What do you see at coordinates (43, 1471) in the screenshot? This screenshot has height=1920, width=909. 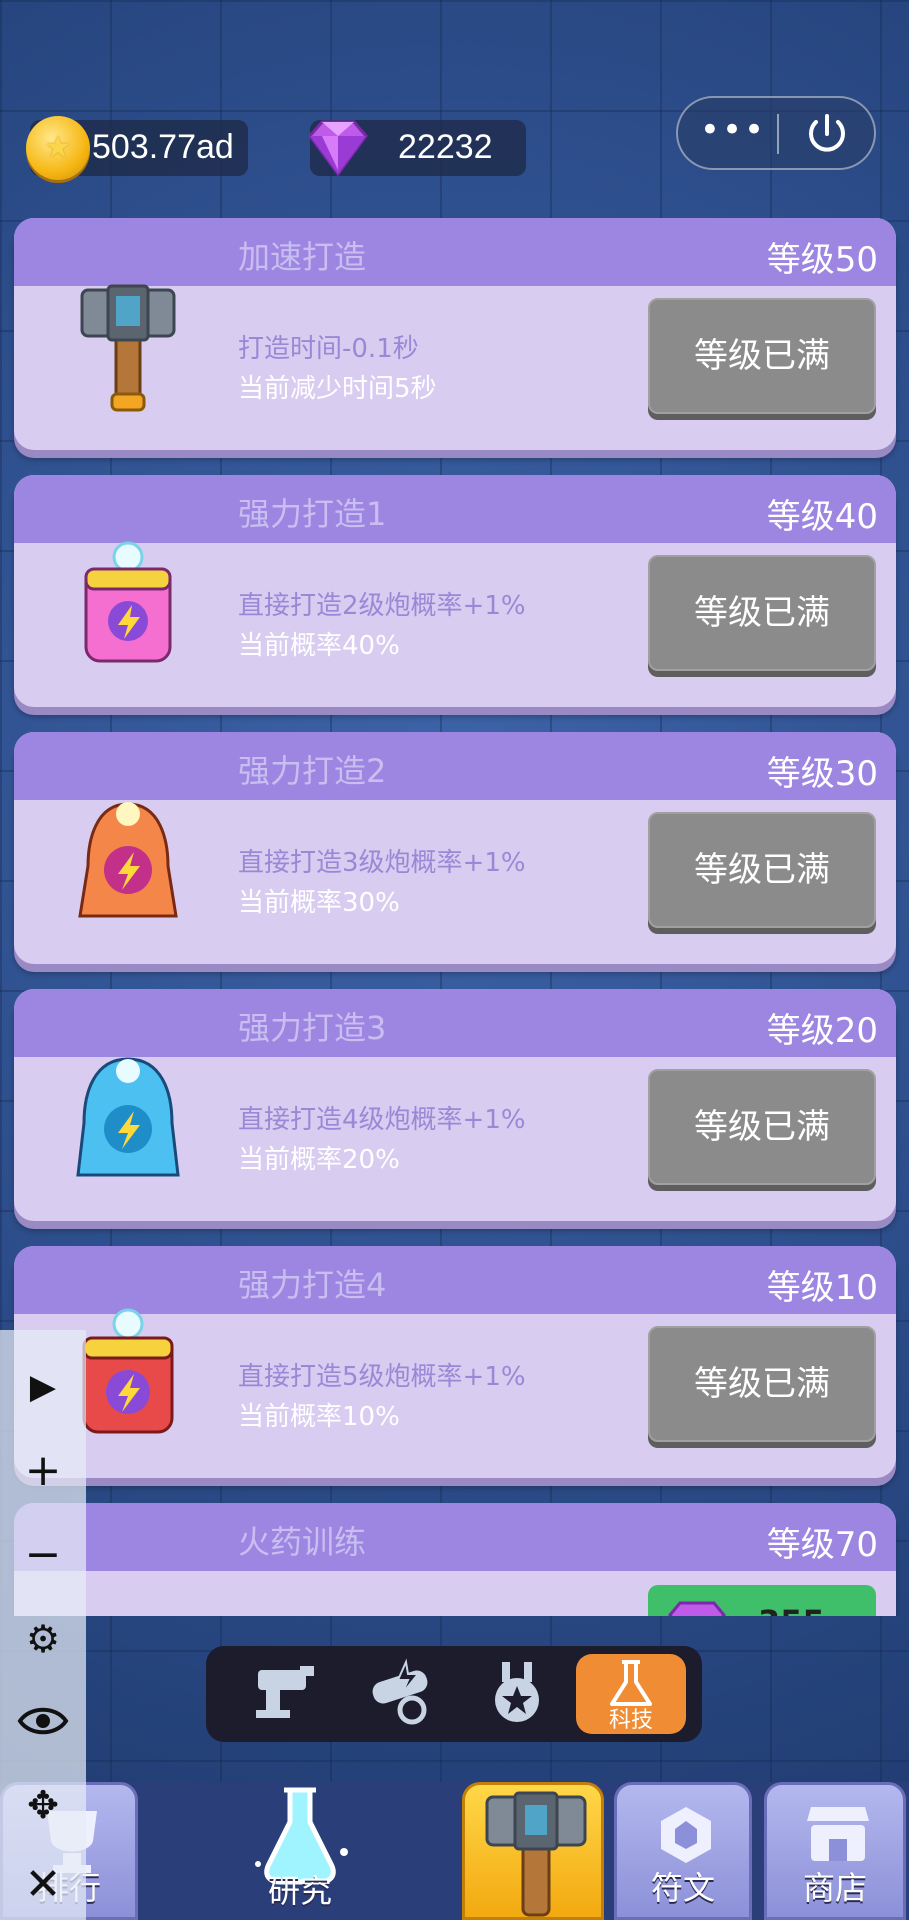 I see `plus-icon: +` at bounding box center [43, 1471].